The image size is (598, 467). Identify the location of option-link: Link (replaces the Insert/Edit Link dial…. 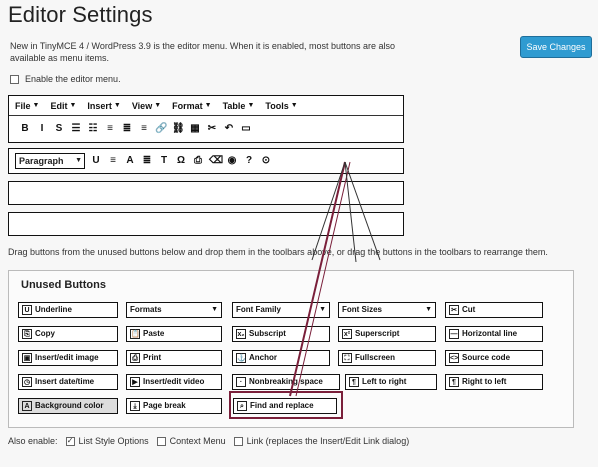
(321, 441).